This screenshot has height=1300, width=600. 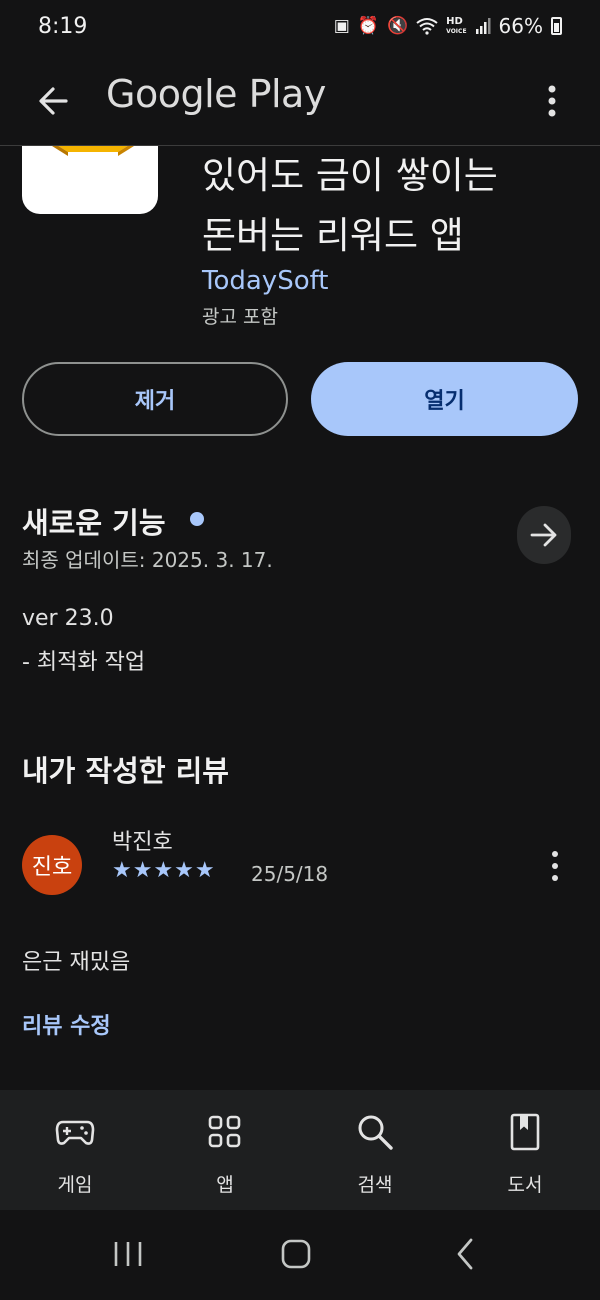 What do you see at coordinates (142, 842) in the screenshot?
I see `reviewer-name: 박진호` at bounding box center [142, 842].